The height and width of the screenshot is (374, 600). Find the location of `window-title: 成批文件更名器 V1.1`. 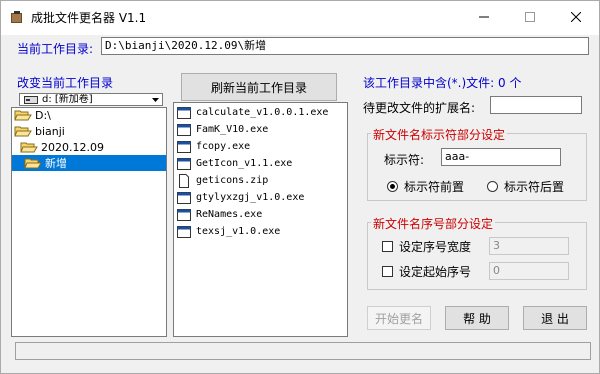

window-title: 成批文件更名器 V1.1 is located at coordinates (89, 18).